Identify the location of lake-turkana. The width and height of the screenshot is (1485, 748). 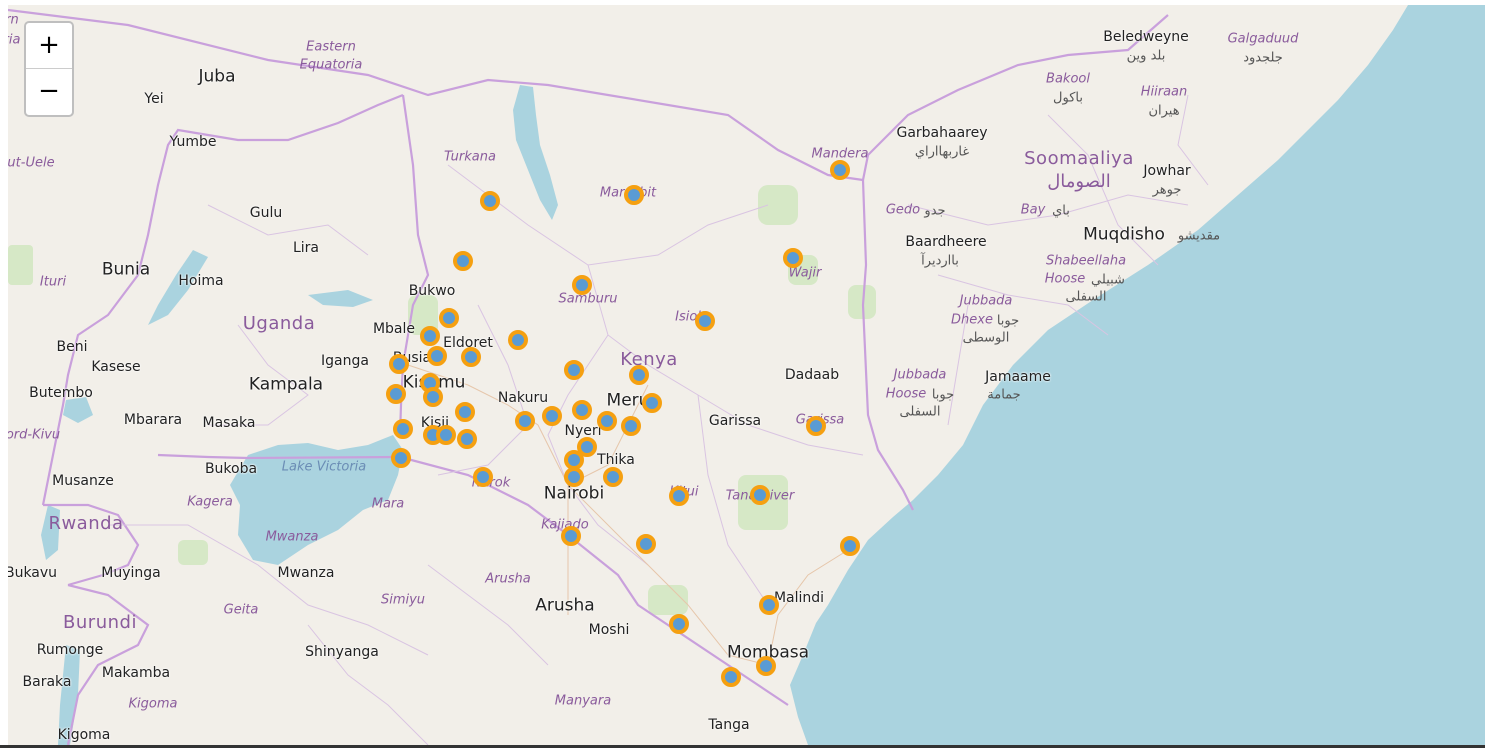
(535, 152).